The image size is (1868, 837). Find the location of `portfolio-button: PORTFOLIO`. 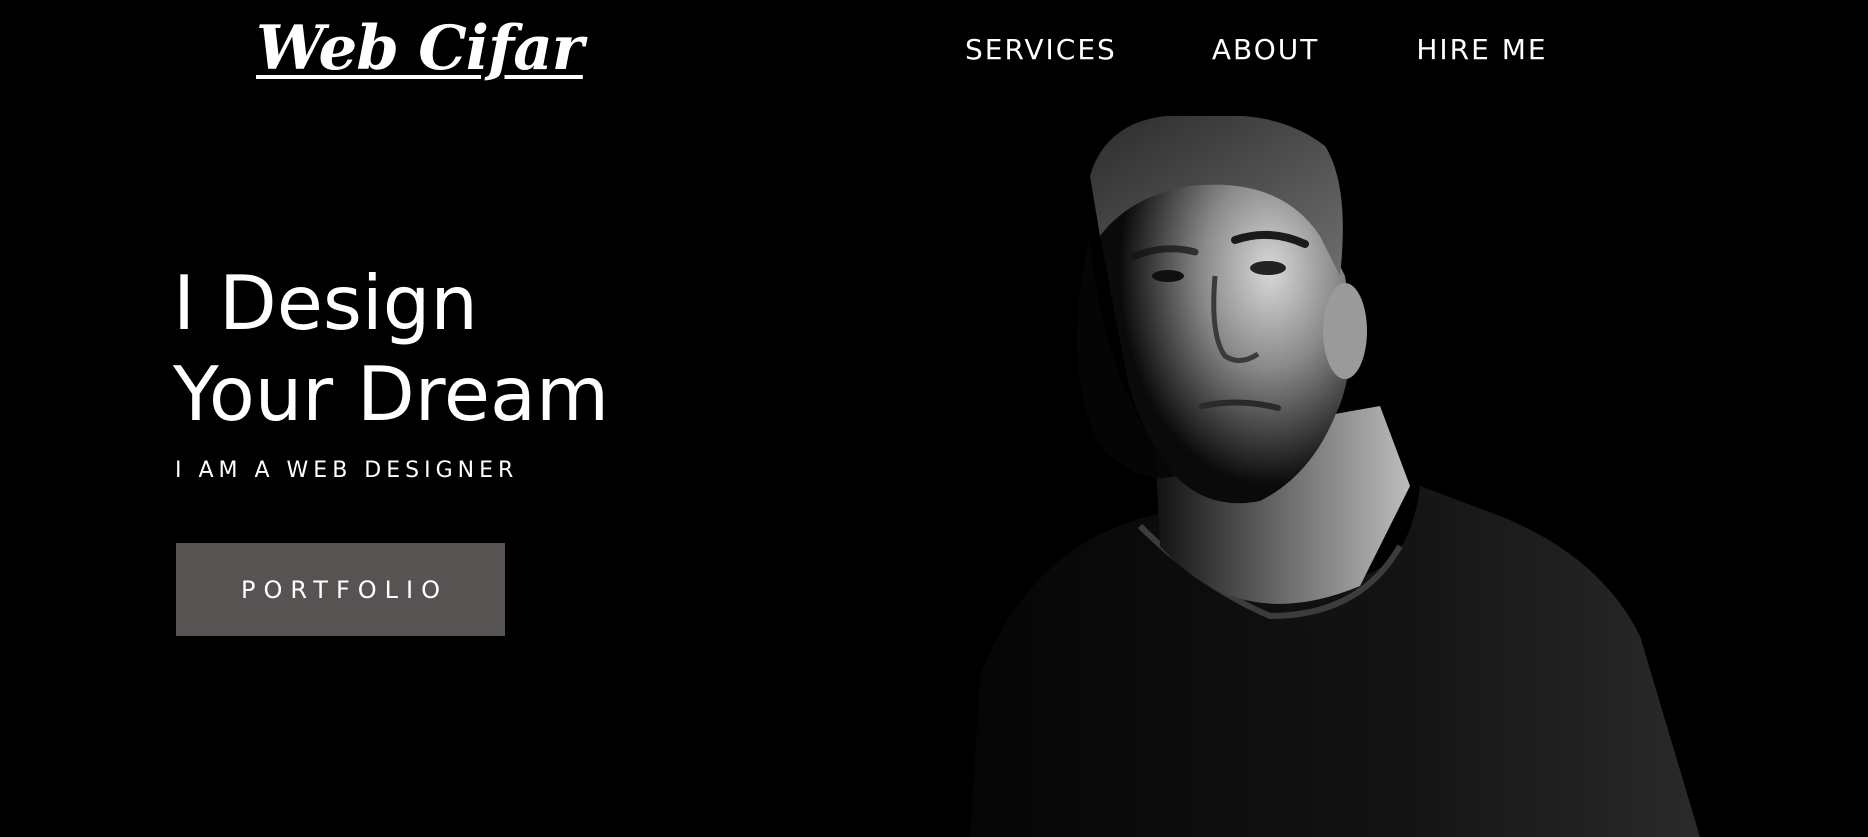

portfolio-button: PORTFOLIO is located at coordinates (340, 589).